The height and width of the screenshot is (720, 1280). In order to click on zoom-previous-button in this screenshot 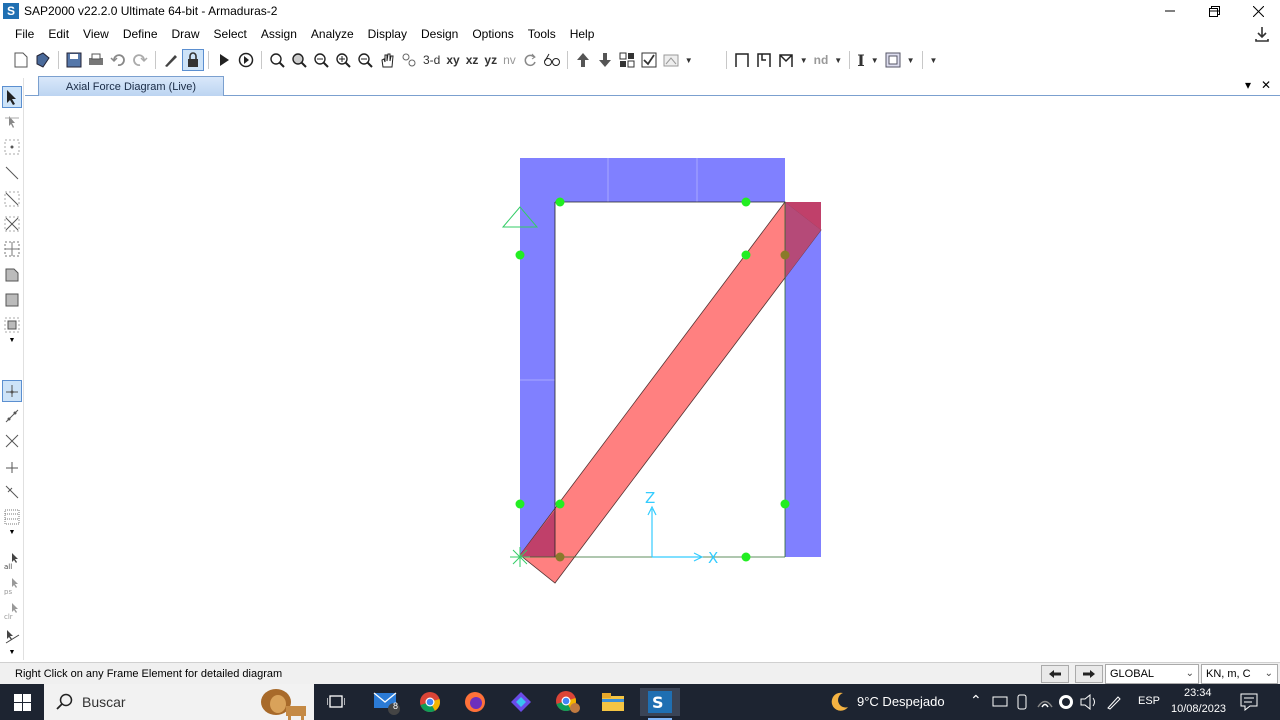, I will do `click(321, 60)`.